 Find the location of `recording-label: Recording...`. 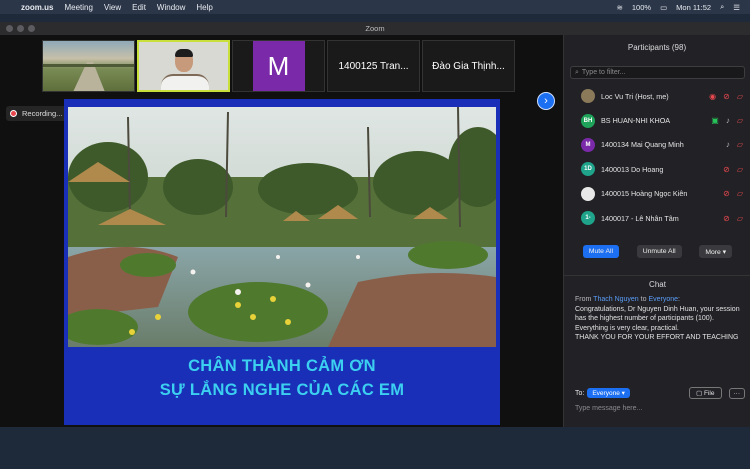

recording-label: Recording... is located at coordinates (42, 113).